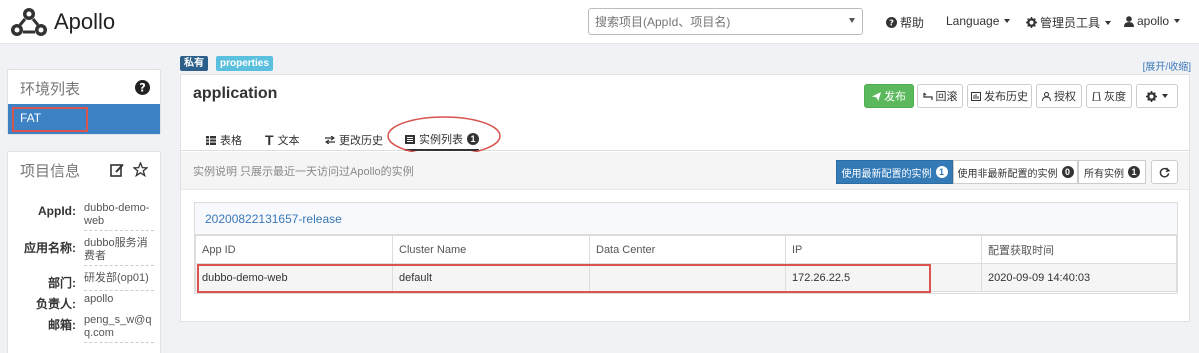 This screenshot has width=1199, height=353. What do you see at coordinates (85, 21) in the screenshot?
I see `brand-name: Apollo` at bounding box center [85, 21].